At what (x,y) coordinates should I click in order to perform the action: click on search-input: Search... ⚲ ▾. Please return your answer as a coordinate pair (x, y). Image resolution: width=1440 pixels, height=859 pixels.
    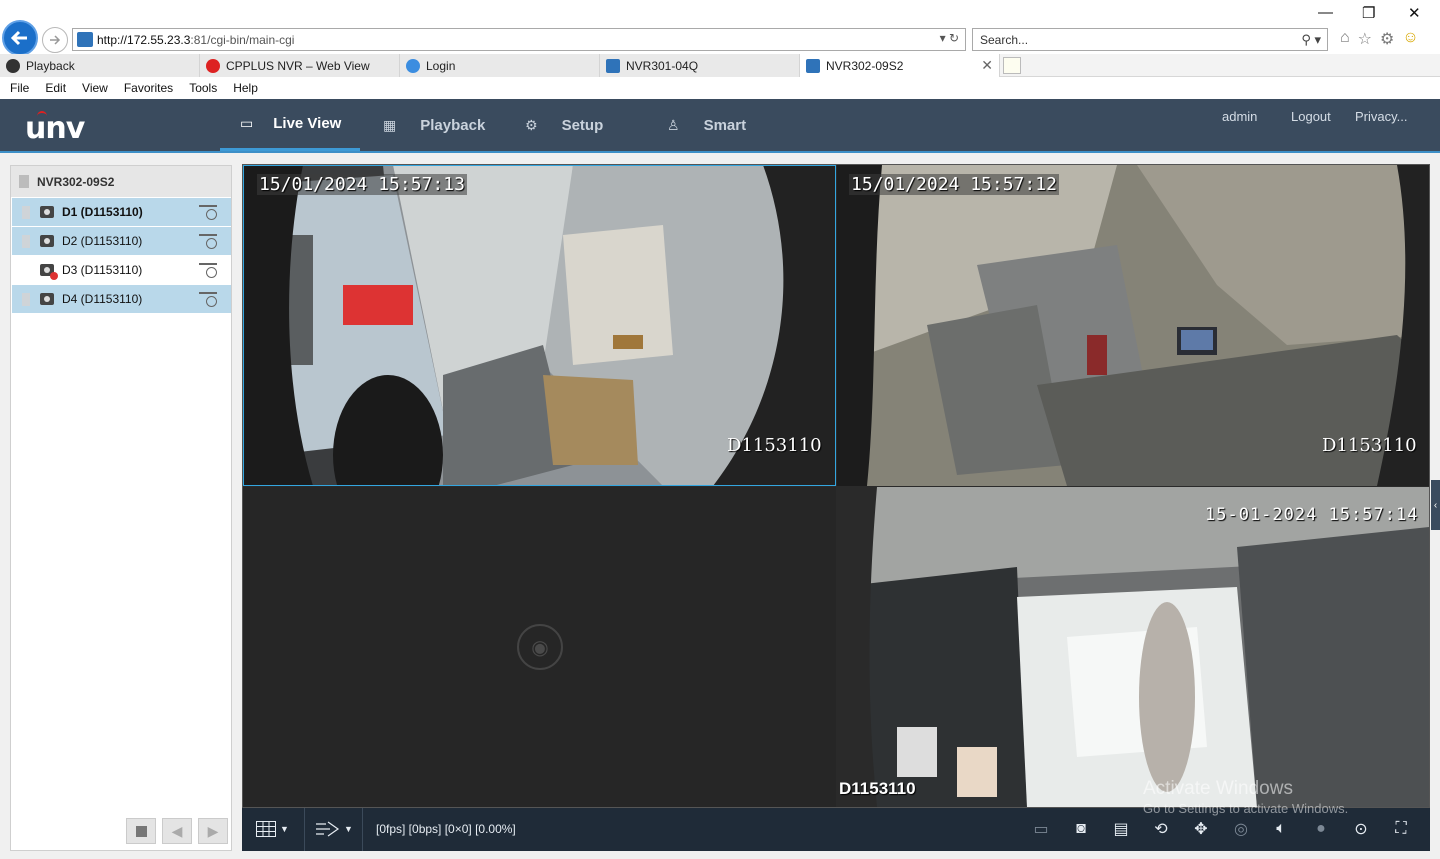
    Looking at the image, I should click on (1150, 39).